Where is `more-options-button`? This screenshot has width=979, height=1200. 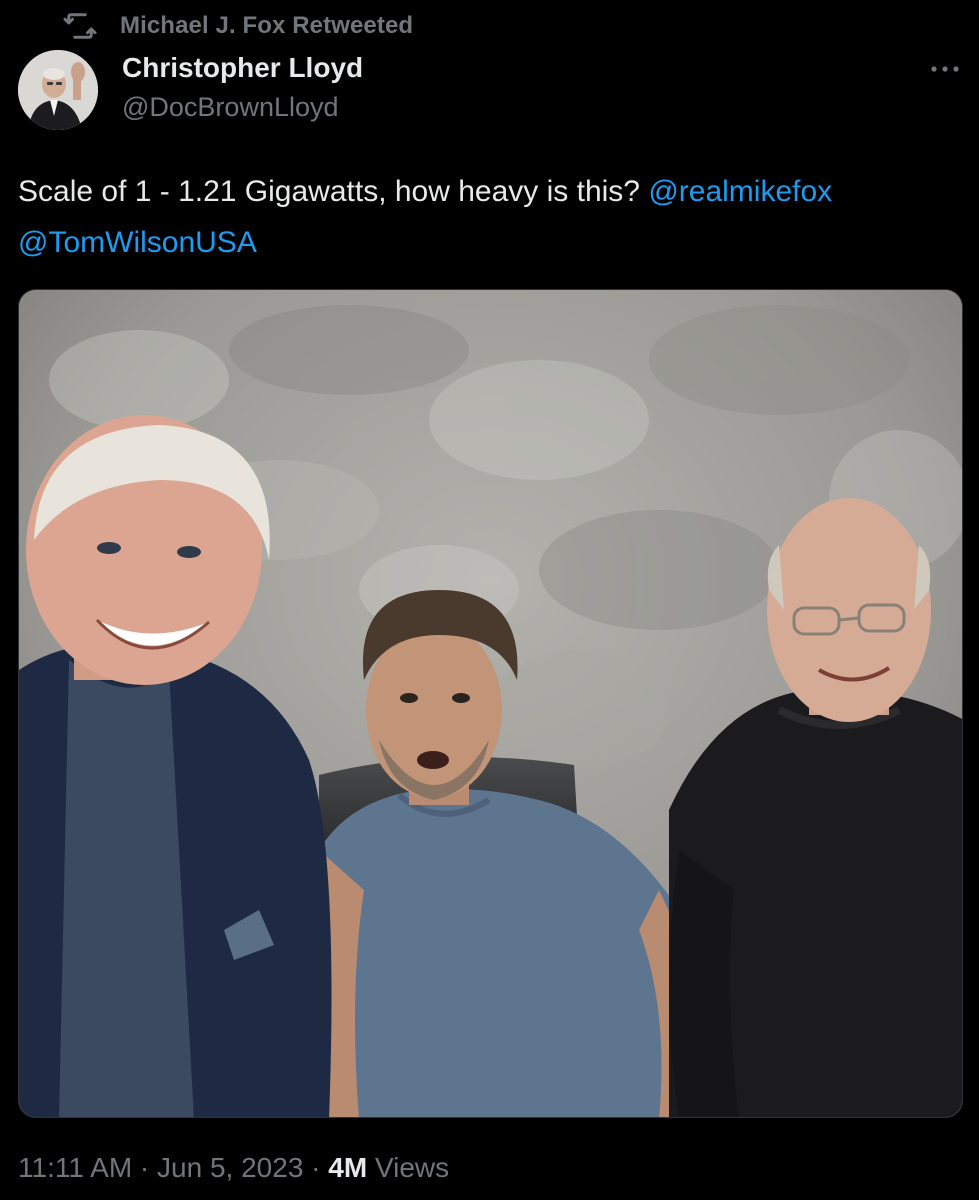
more-options-button is located at coordinates (945, 70).